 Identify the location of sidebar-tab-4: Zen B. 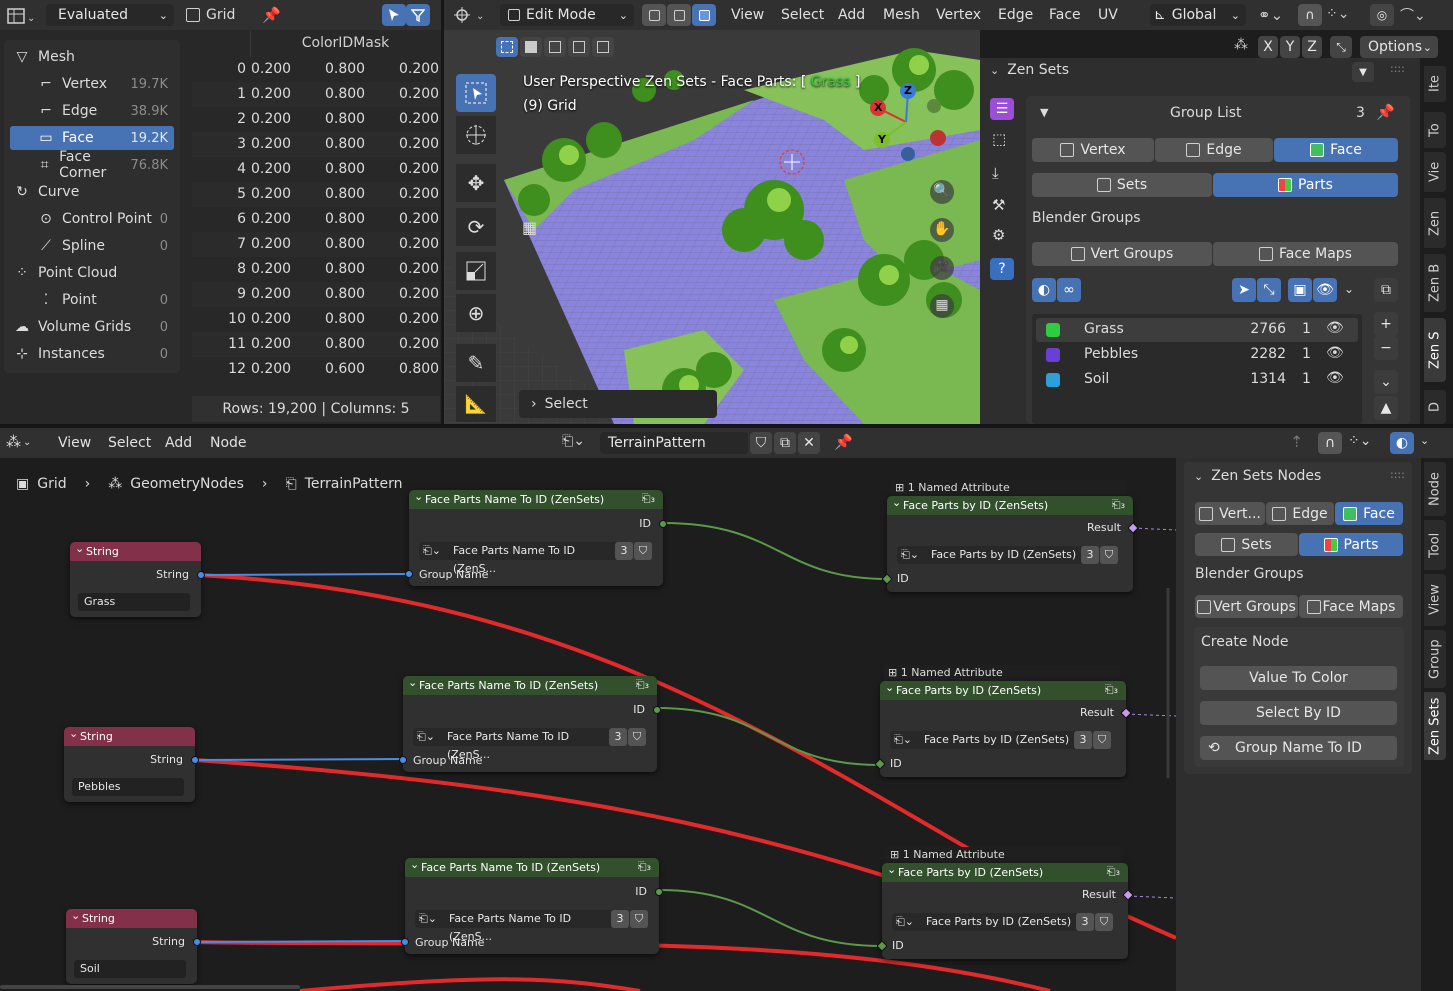
(1435, 283).